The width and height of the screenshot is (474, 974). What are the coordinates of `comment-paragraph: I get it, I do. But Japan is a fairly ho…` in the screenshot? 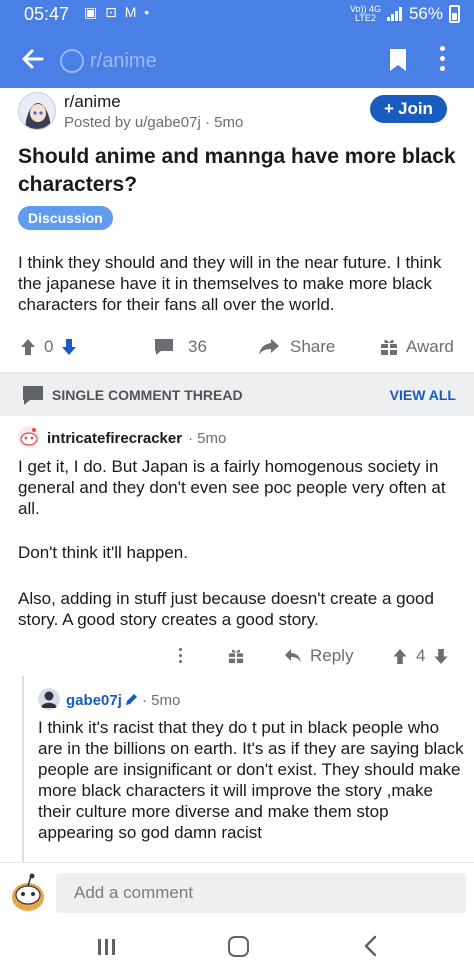 It's located at (232, 487).